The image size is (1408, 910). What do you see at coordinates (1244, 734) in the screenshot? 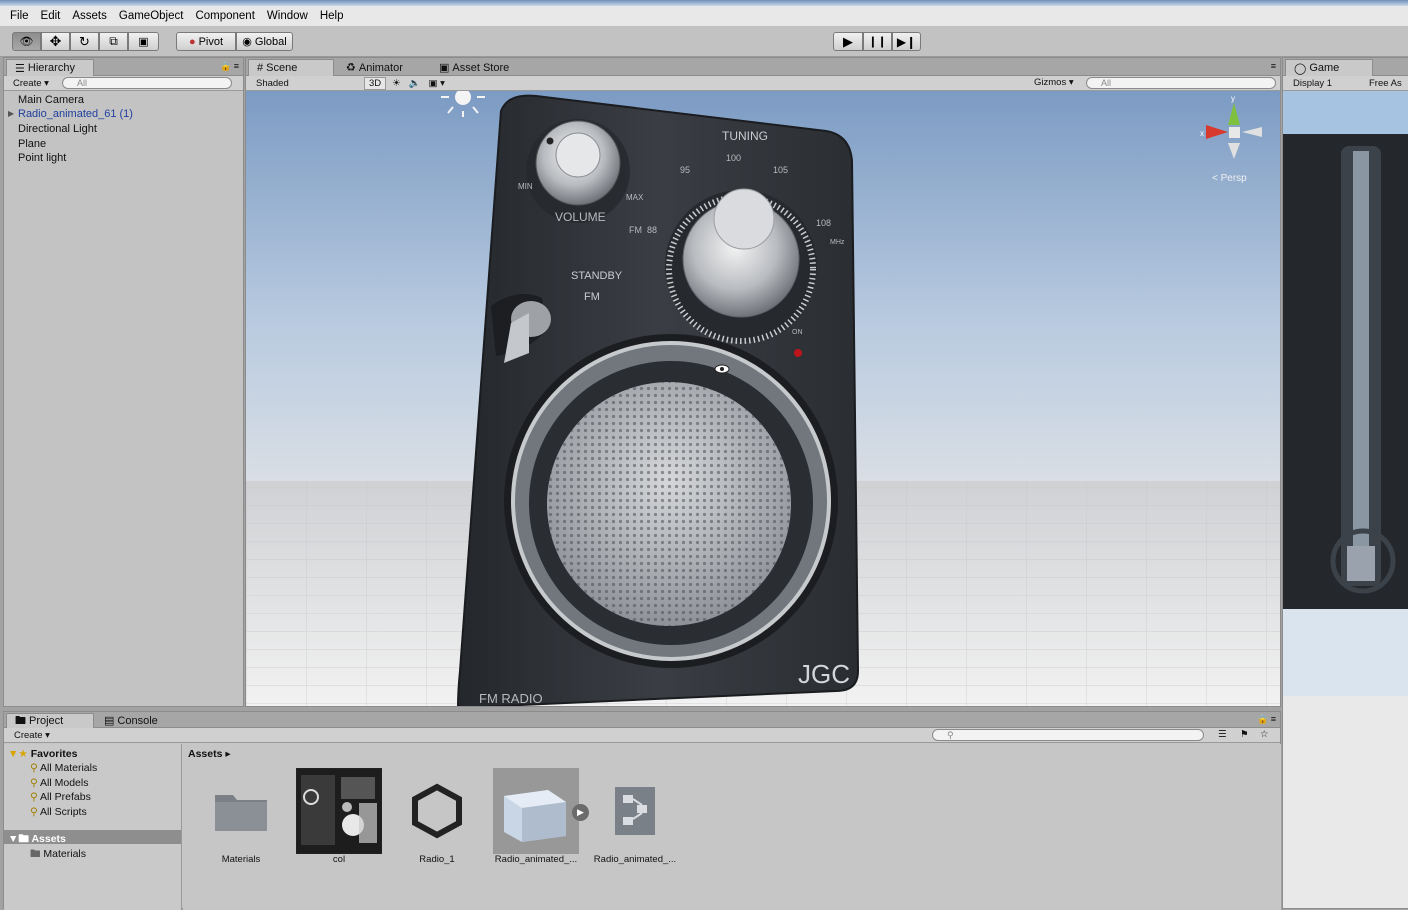
I see `filter-label-icon: ⚑` at bounding box center [1244, 734].